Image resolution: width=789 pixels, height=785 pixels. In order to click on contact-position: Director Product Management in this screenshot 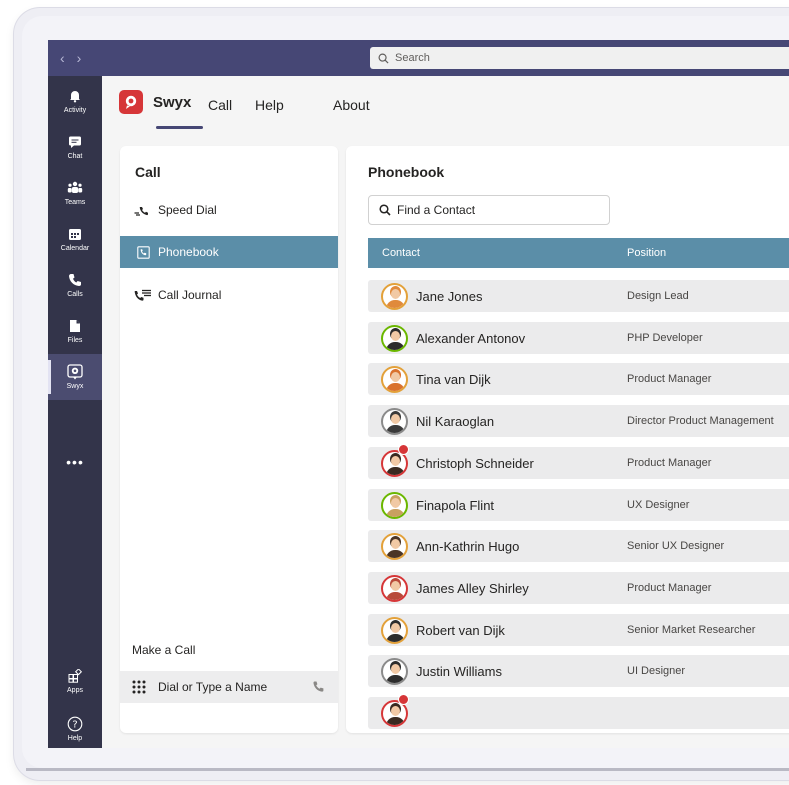, I will do `click(700, 421)`.